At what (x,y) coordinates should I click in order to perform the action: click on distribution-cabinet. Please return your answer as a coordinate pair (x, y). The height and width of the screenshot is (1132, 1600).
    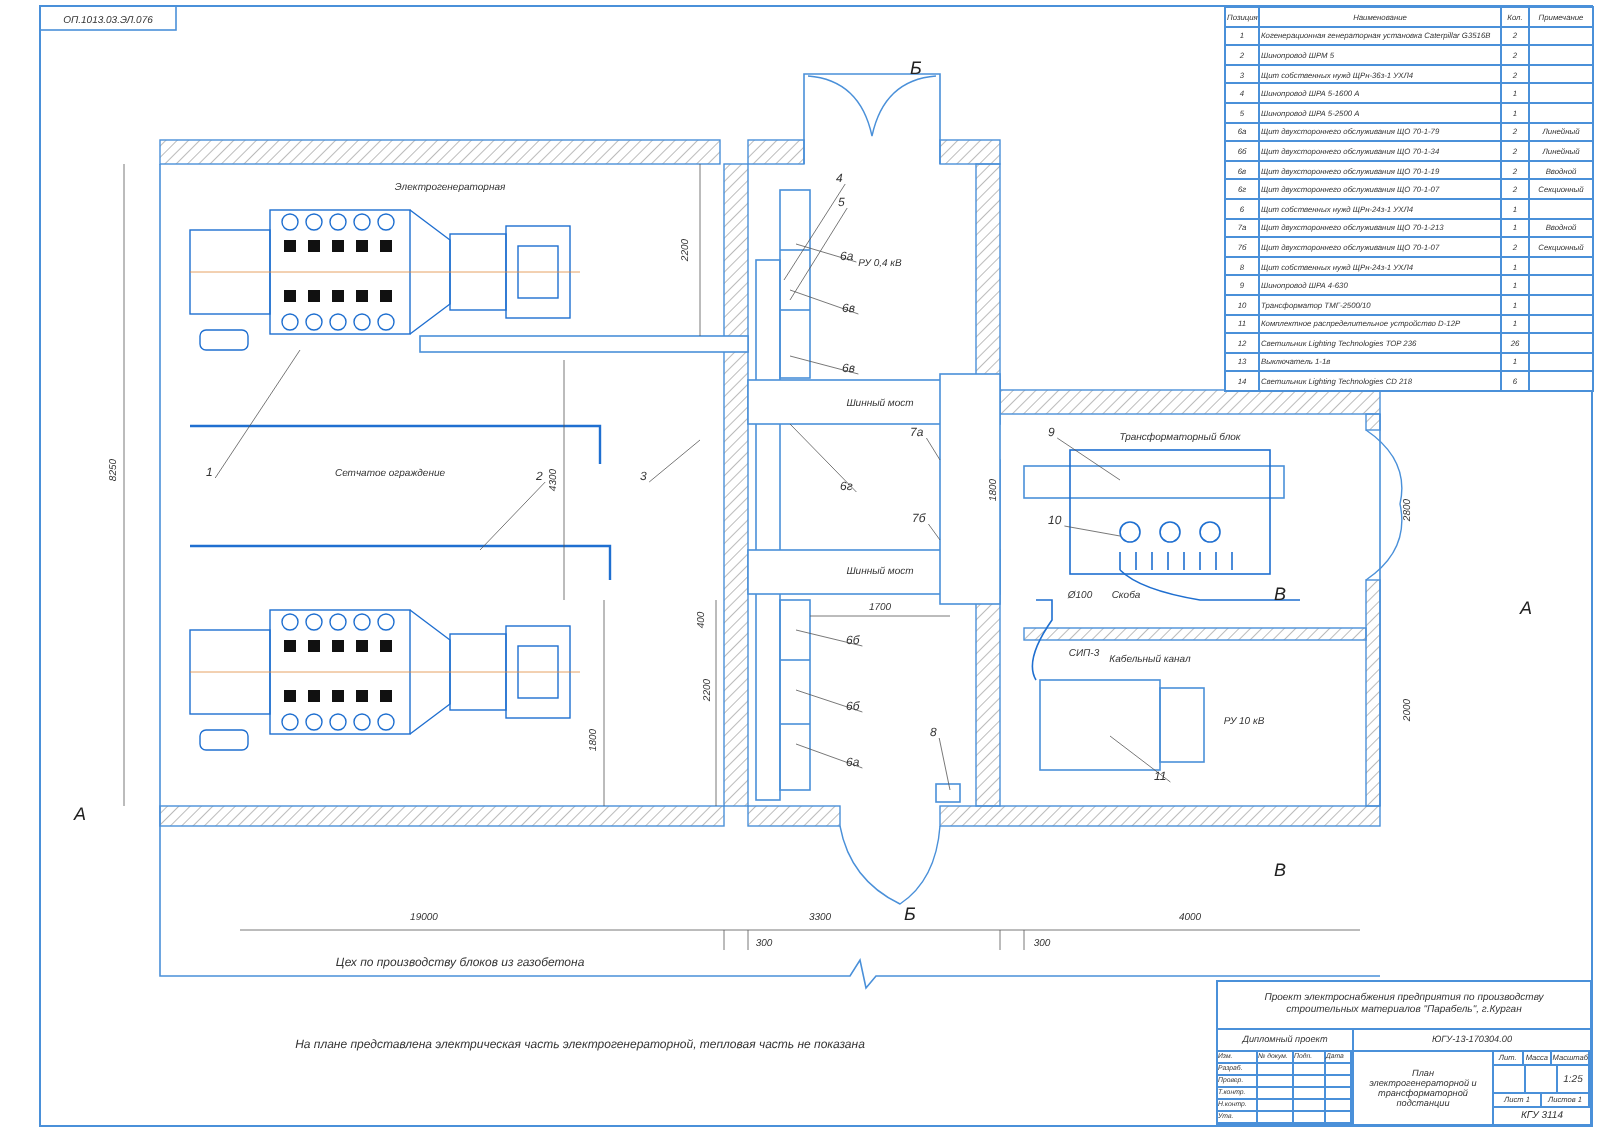
    Looking at the image, I should click on (948, 793).